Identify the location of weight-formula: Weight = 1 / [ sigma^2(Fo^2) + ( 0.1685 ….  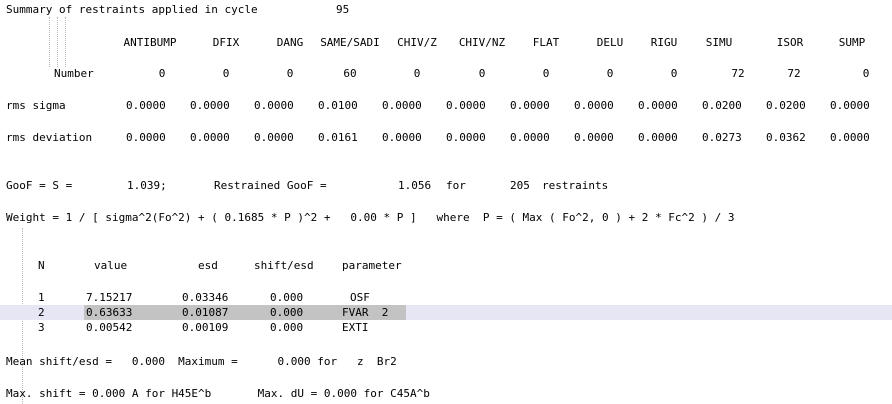
(370, 217).